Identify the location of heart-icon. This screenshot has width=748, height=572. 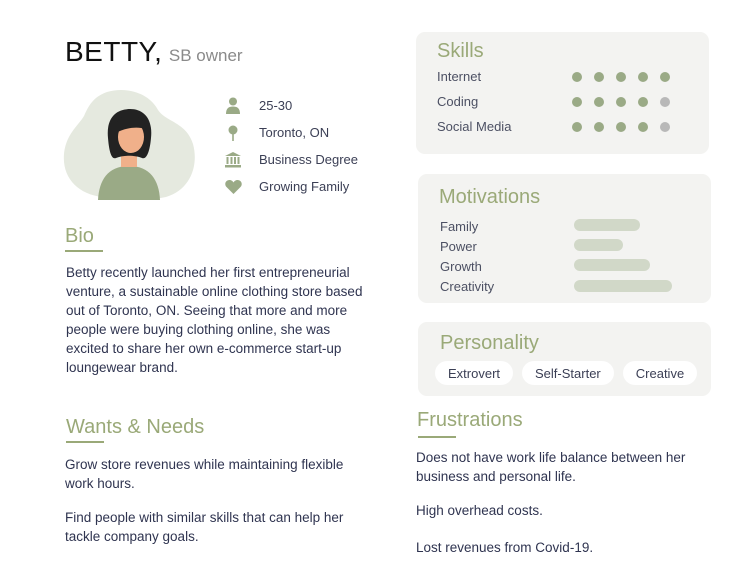
(233, 187).